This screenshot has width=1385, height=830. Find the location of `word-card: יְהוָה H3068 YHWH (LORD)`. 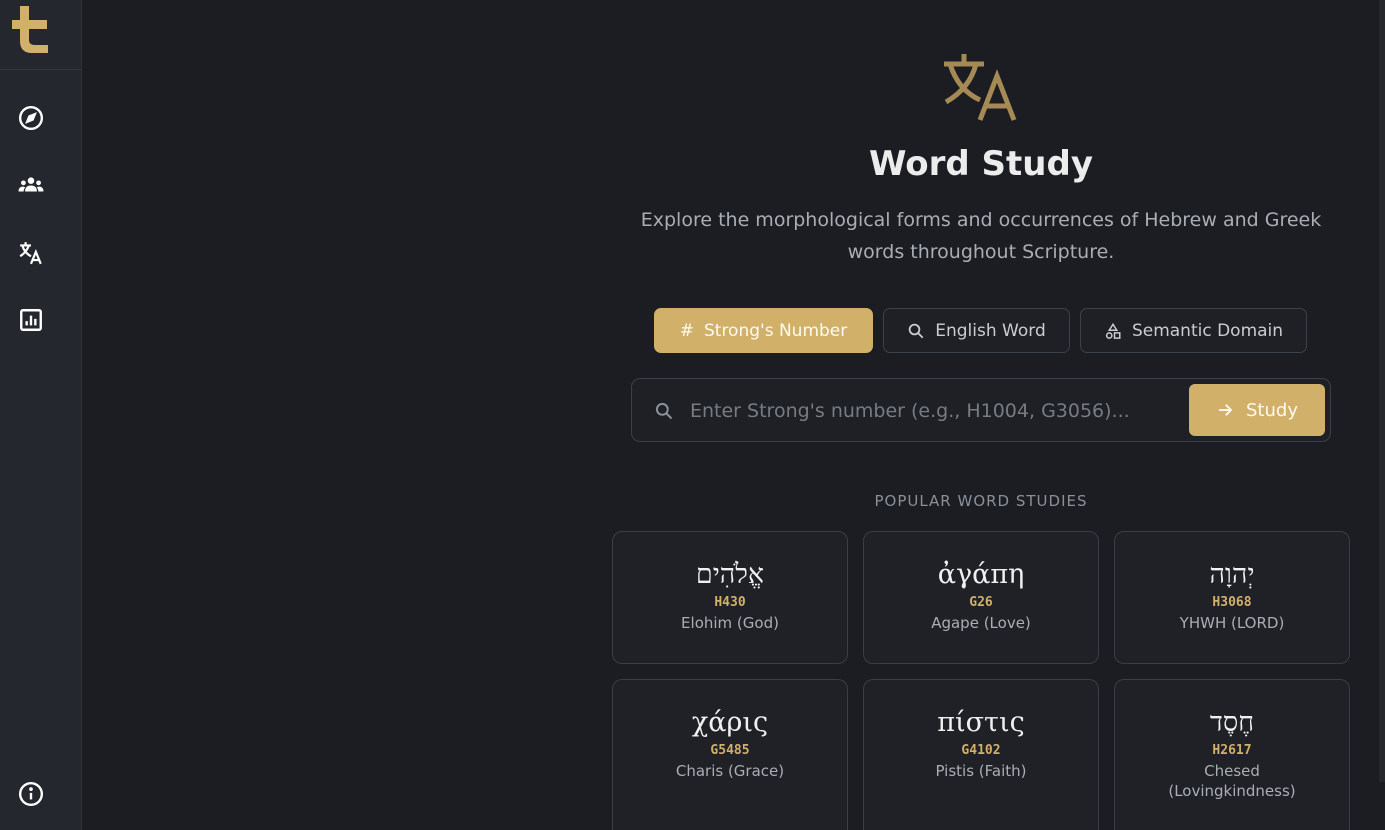

word-card: יְהוָה H3068 YHWH (LORD) is located at coordinates (1232, 597).